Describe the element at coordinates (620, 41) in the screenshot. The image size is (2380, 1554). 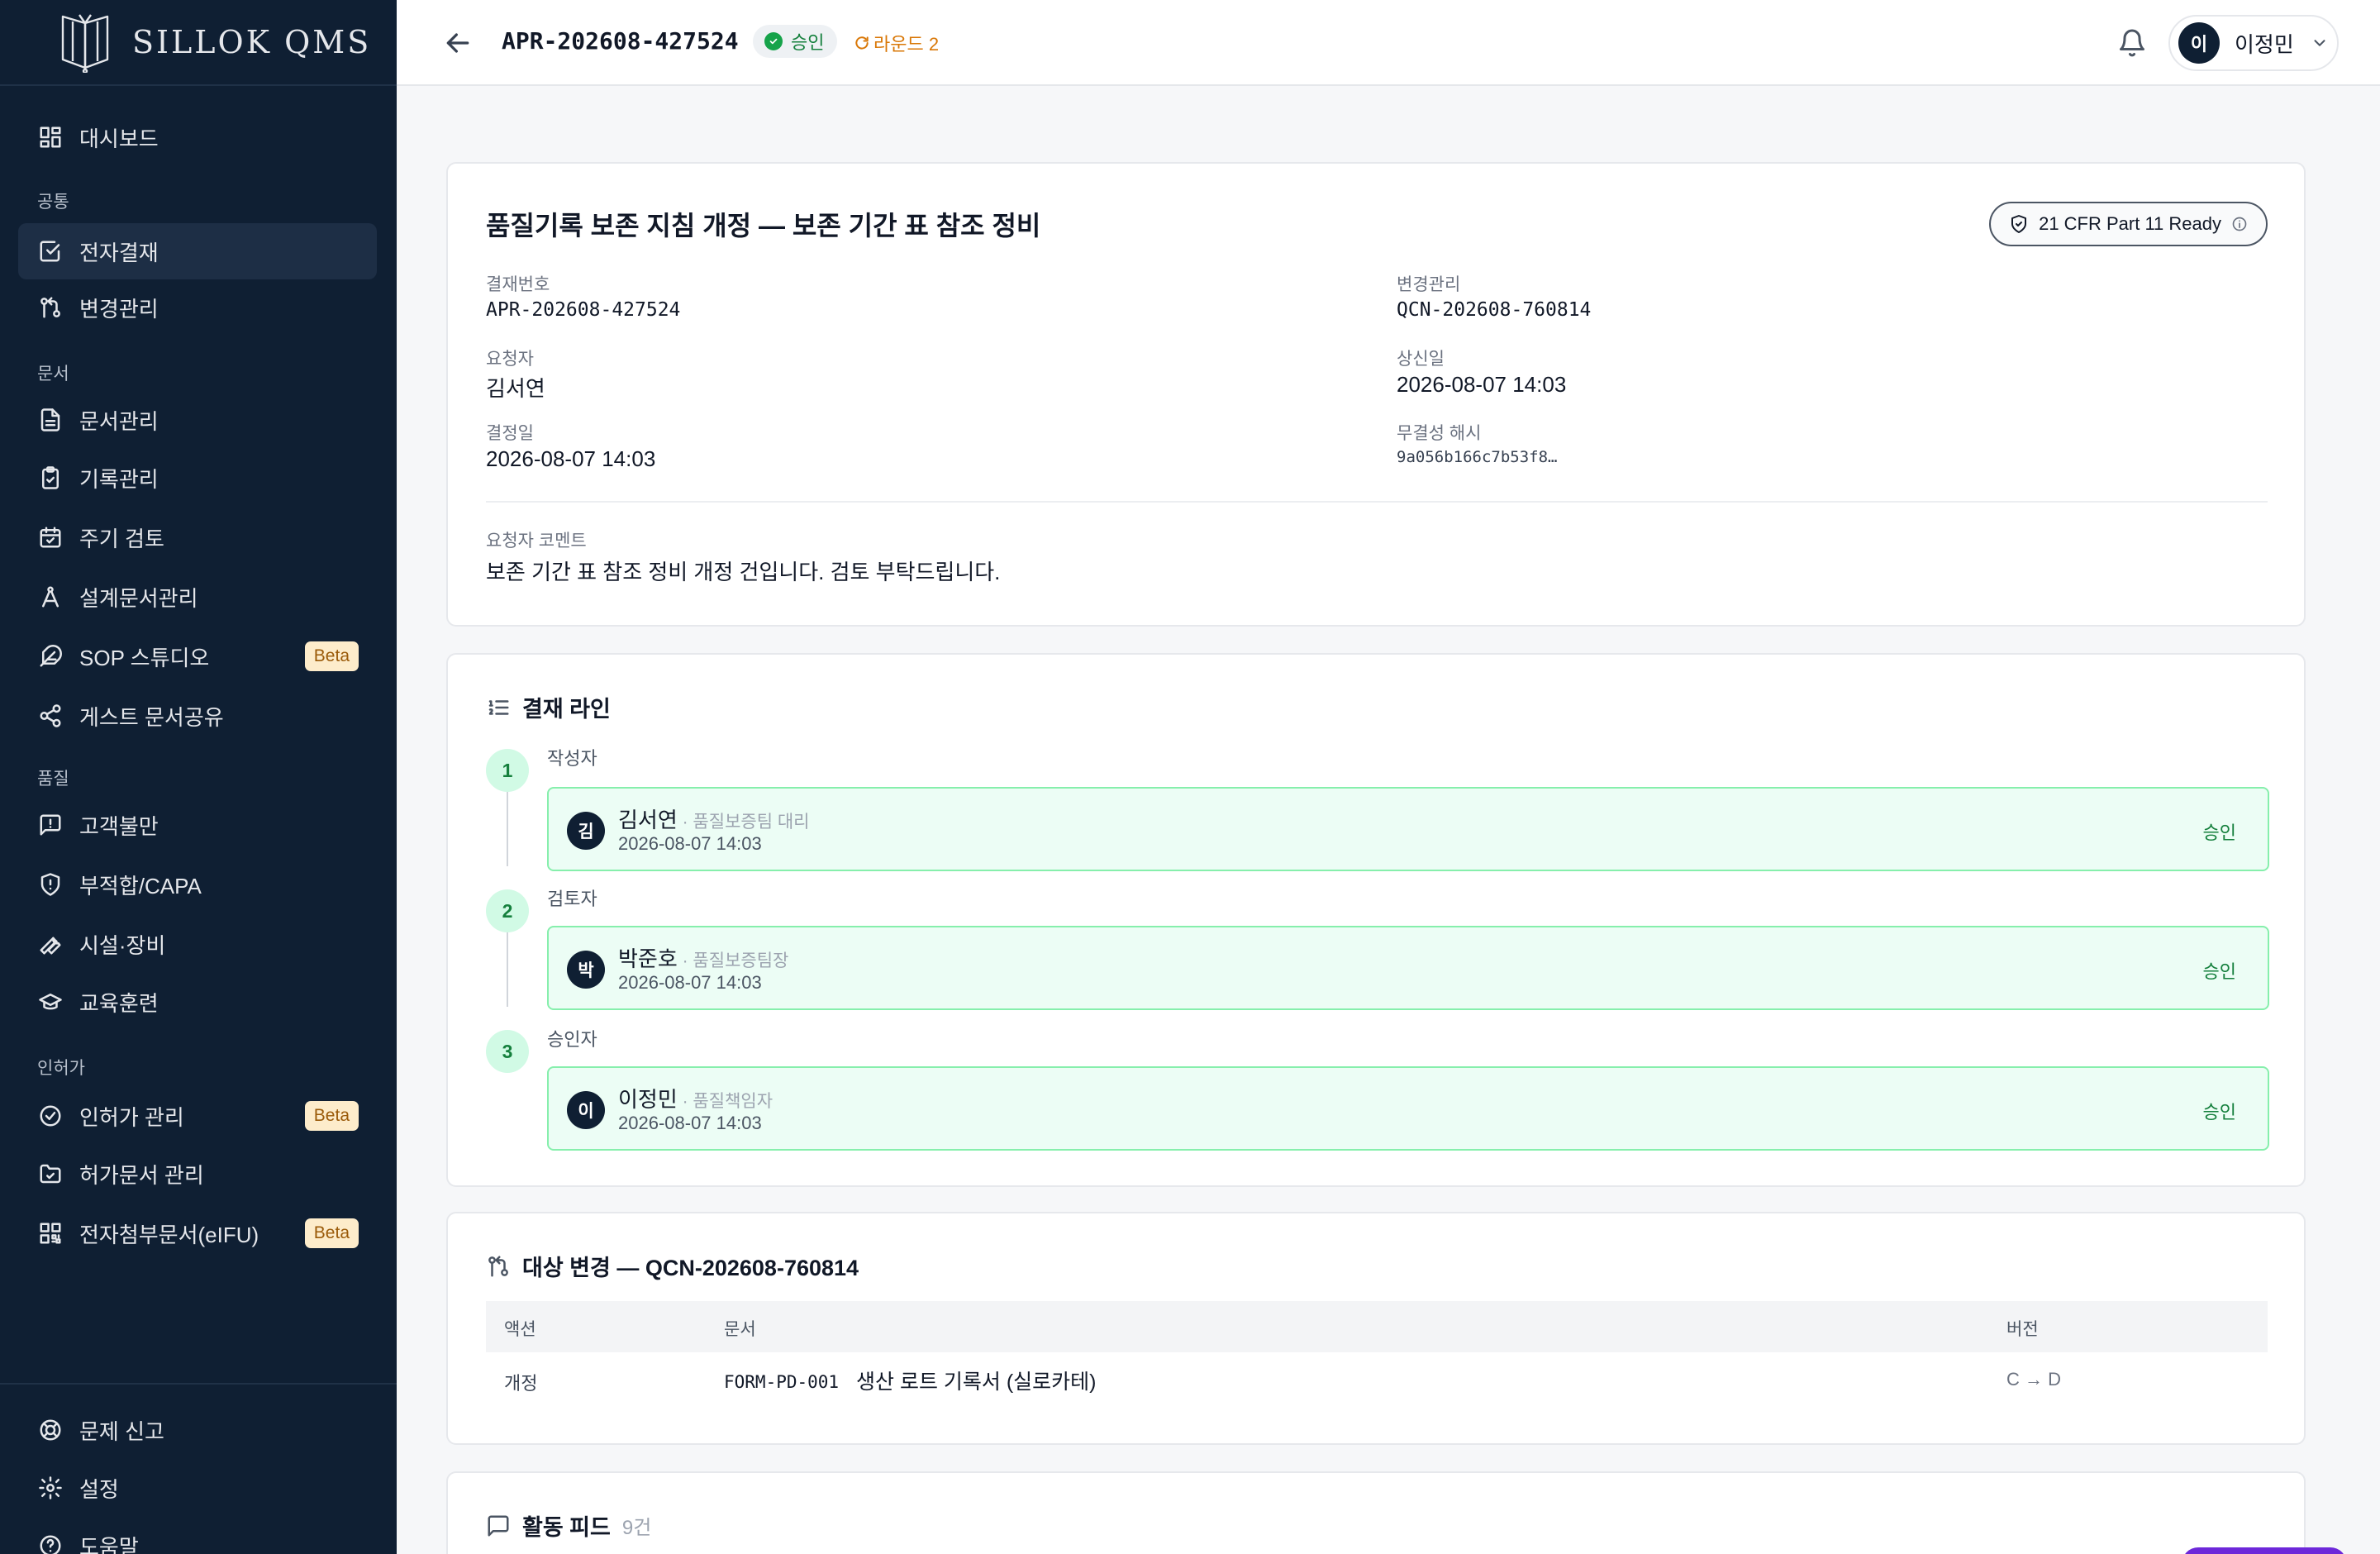
I see `document-id: APR-202608-427524` at that location.